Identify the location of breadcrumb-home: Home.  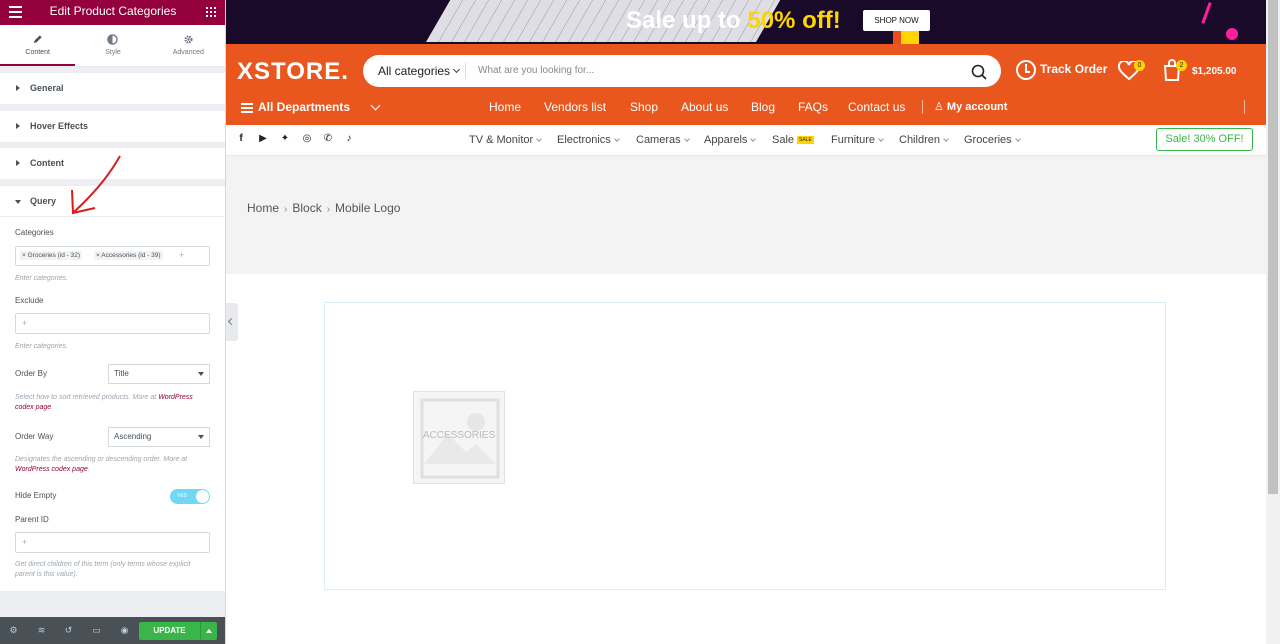
(263, 208).